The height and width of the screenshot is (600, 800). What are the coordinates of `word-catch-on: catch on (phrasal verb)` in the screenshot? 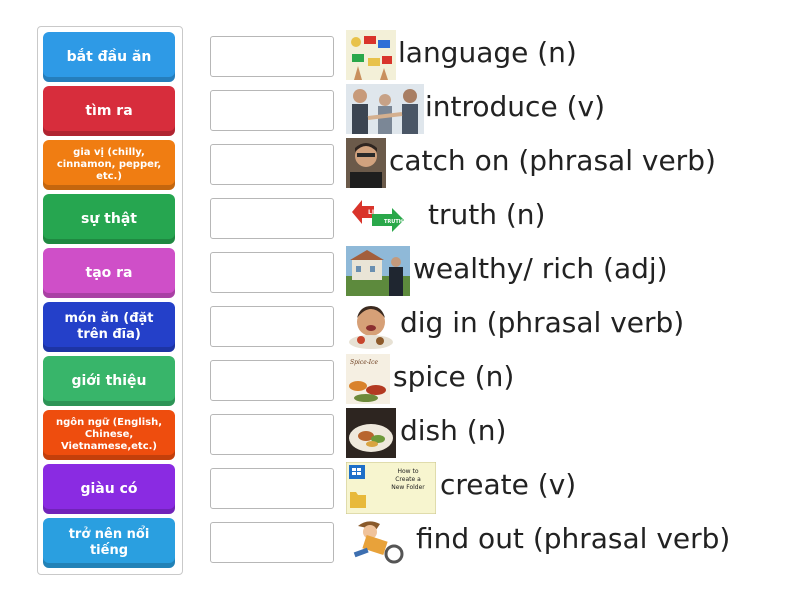 It's located at (552, 160).